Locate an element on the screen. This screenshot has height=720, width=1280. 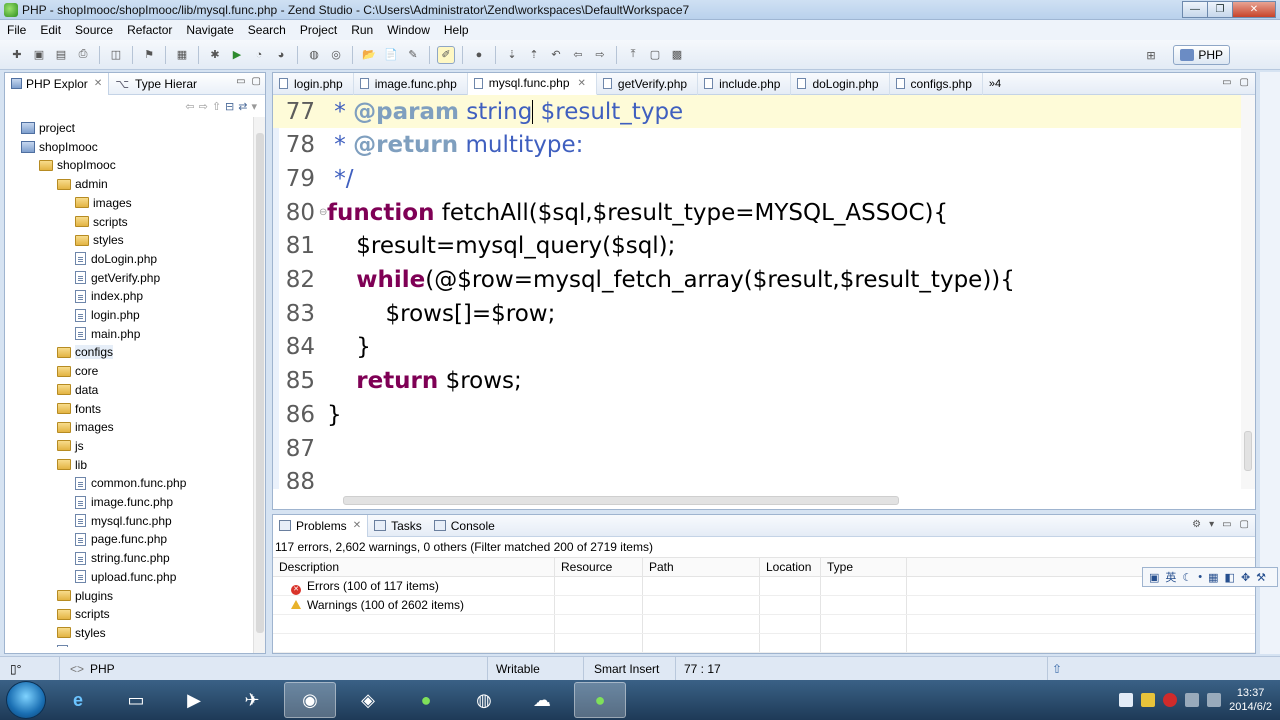
tree-folder: fonts is located at coordinates (79, 409).